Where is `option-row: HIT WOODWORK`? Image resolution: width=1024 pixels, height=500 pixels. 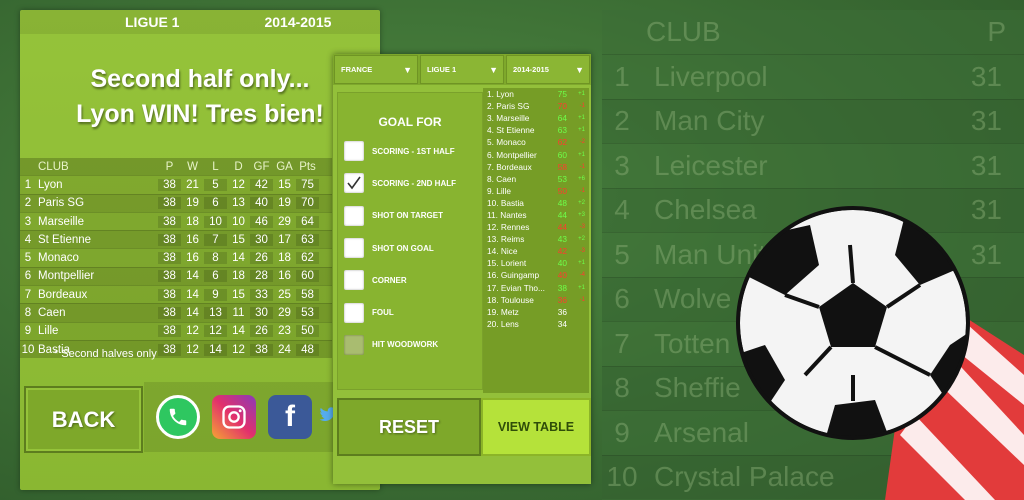
option-row: HIT WOODWORK is located at coordinates (410, 345).